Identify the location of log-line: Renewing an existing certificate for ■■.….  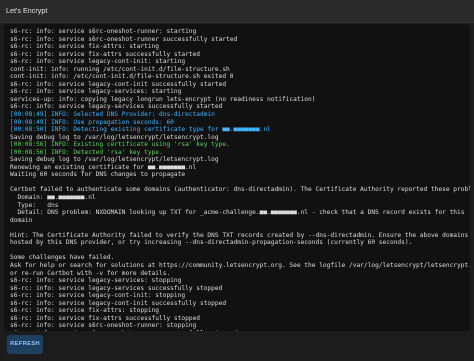
(103, 167).